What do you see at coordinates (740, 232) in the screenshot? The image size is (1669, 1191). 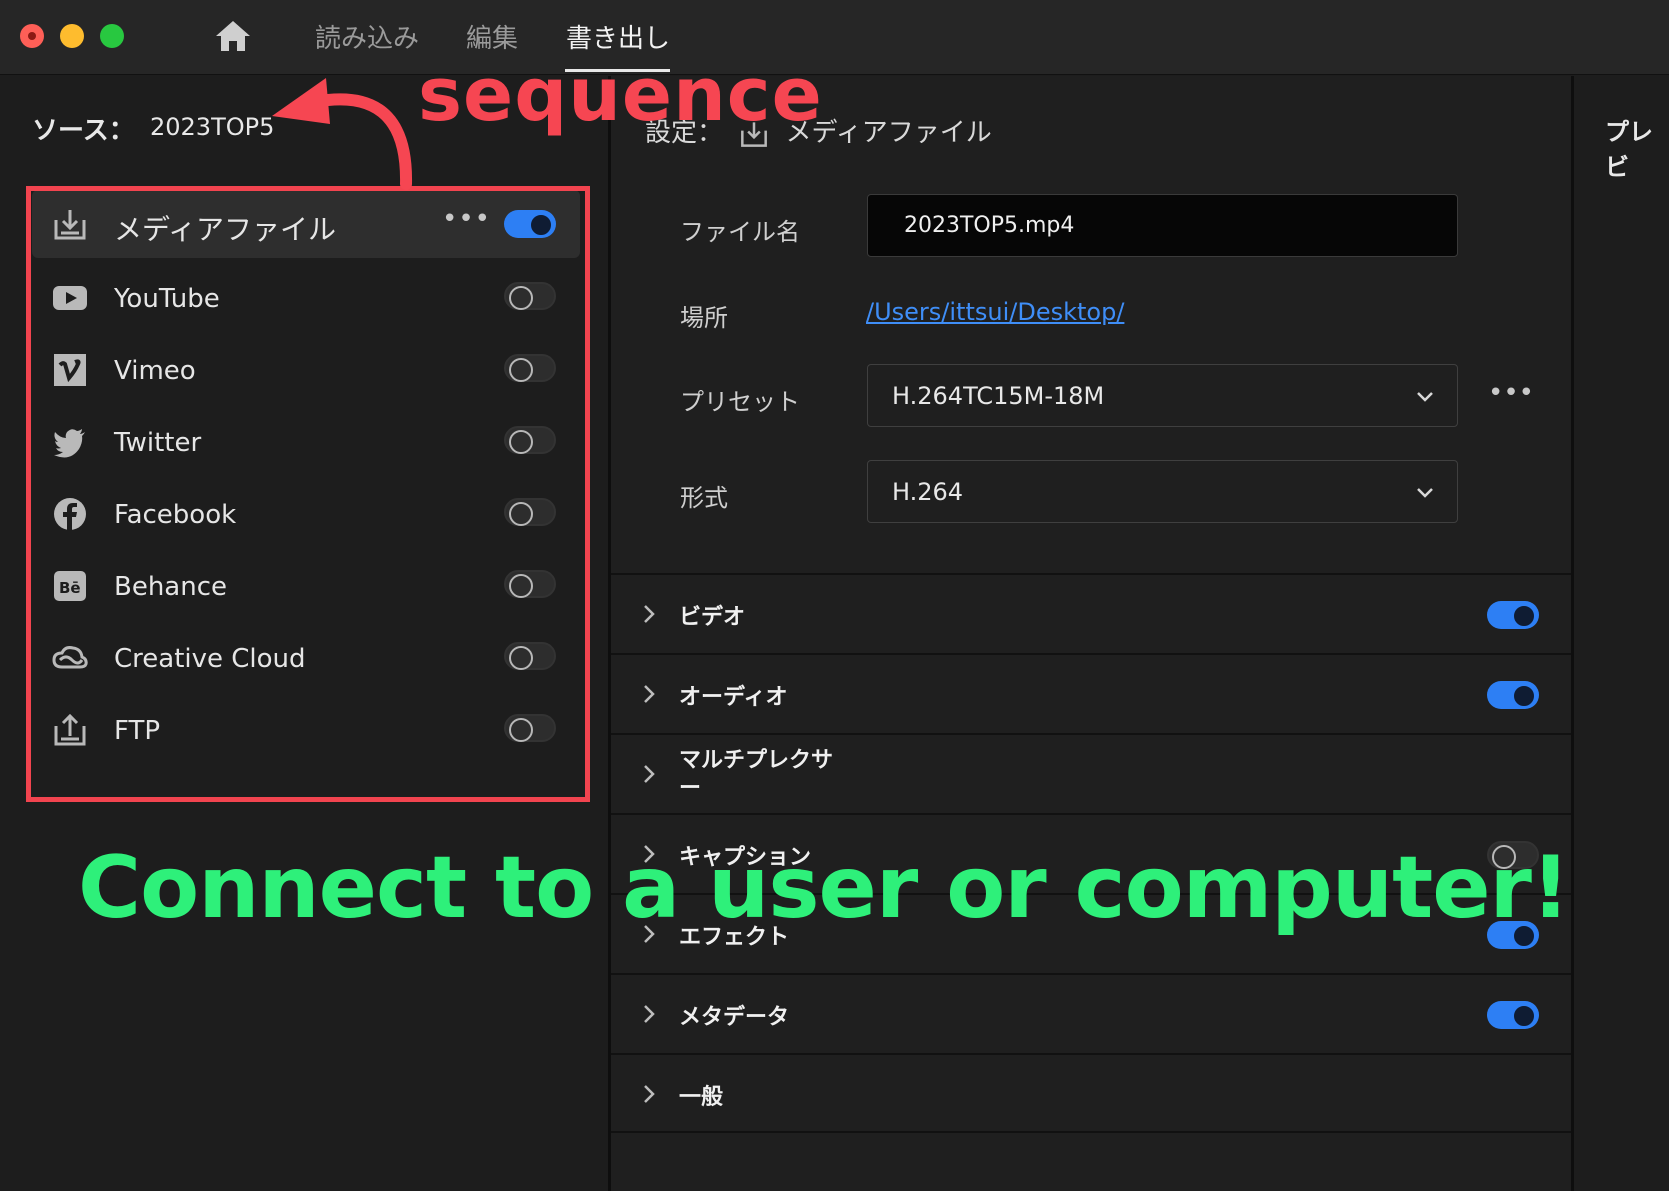 I see `filename-label: ファイル名` at bounding box center [740, 232].